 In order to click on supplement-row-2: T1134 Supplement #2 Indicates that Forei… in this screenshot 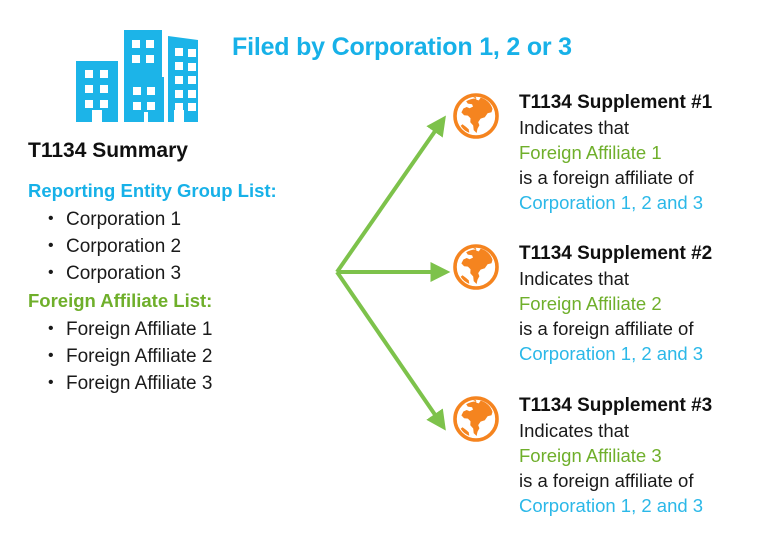, I will do `click(614, 313)`.